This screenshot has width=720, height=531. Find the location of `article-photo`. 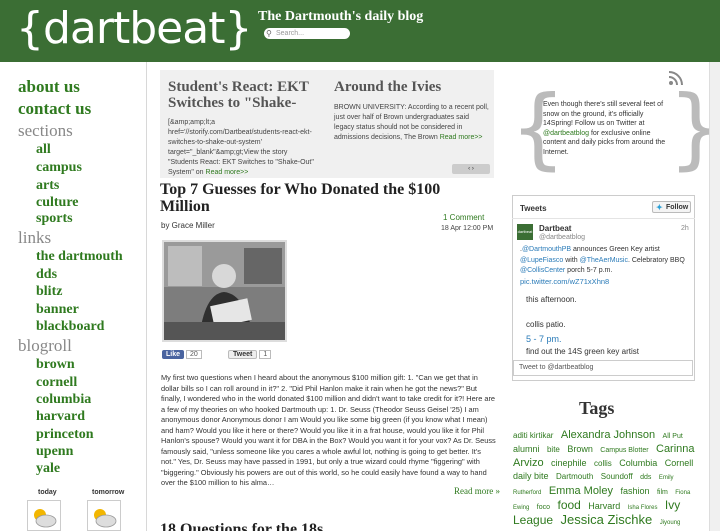

article-photo is located at coordinates (224, 291).